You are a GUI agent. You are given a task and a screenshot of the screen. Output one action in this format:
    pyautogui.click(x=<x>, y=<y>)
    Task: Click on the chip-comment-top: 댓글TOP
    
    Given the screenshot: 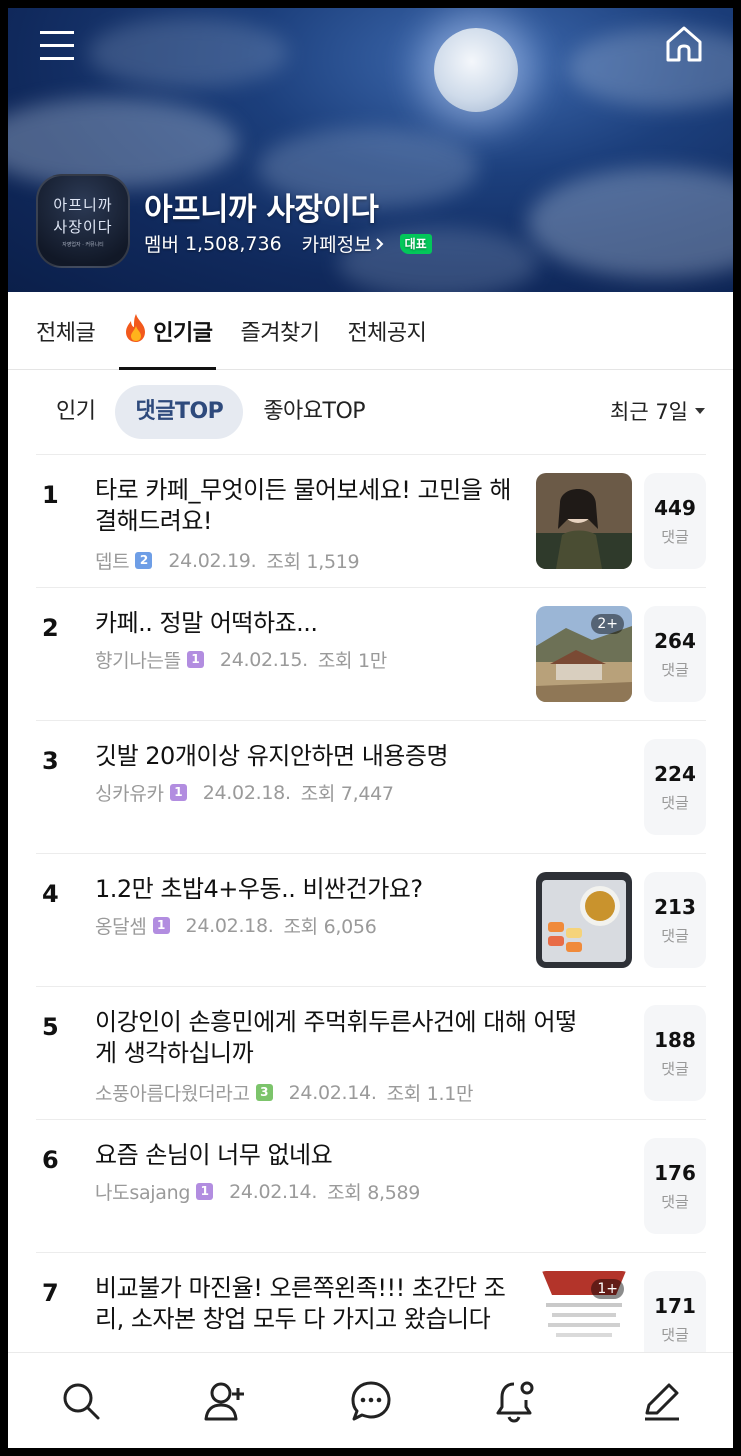 What is the action you would take?
    pyautogui.click(x=179, y=412)
    